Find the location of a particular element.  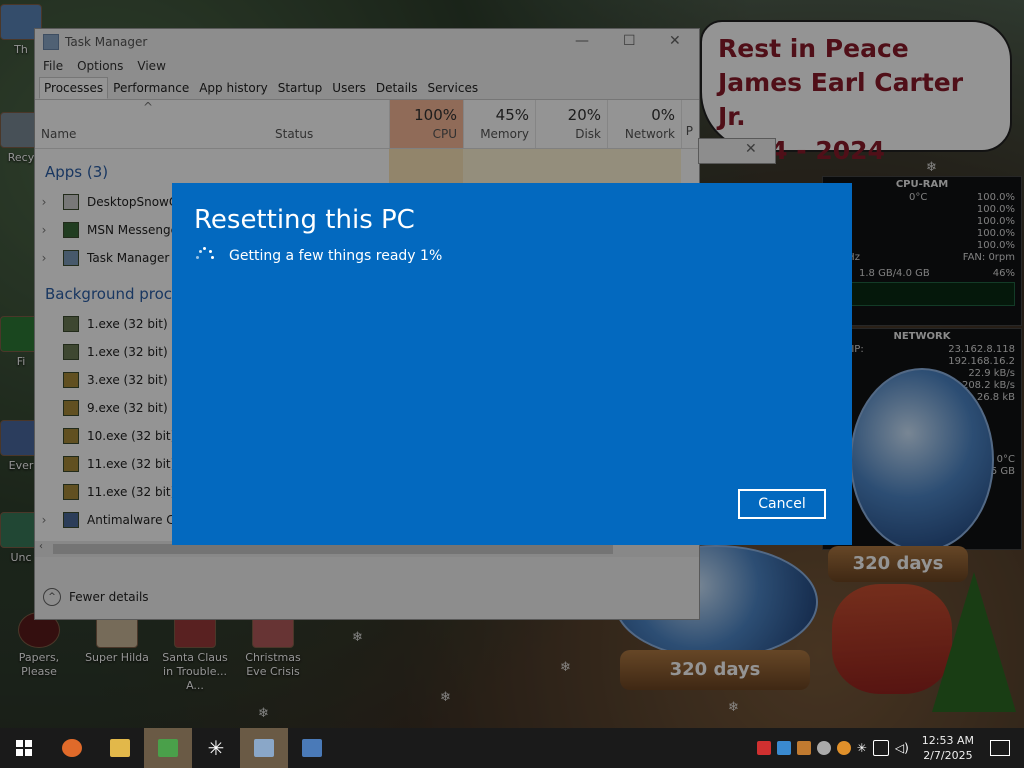

dialog-title: Resetting this PC is located at coordinates (304, 220).